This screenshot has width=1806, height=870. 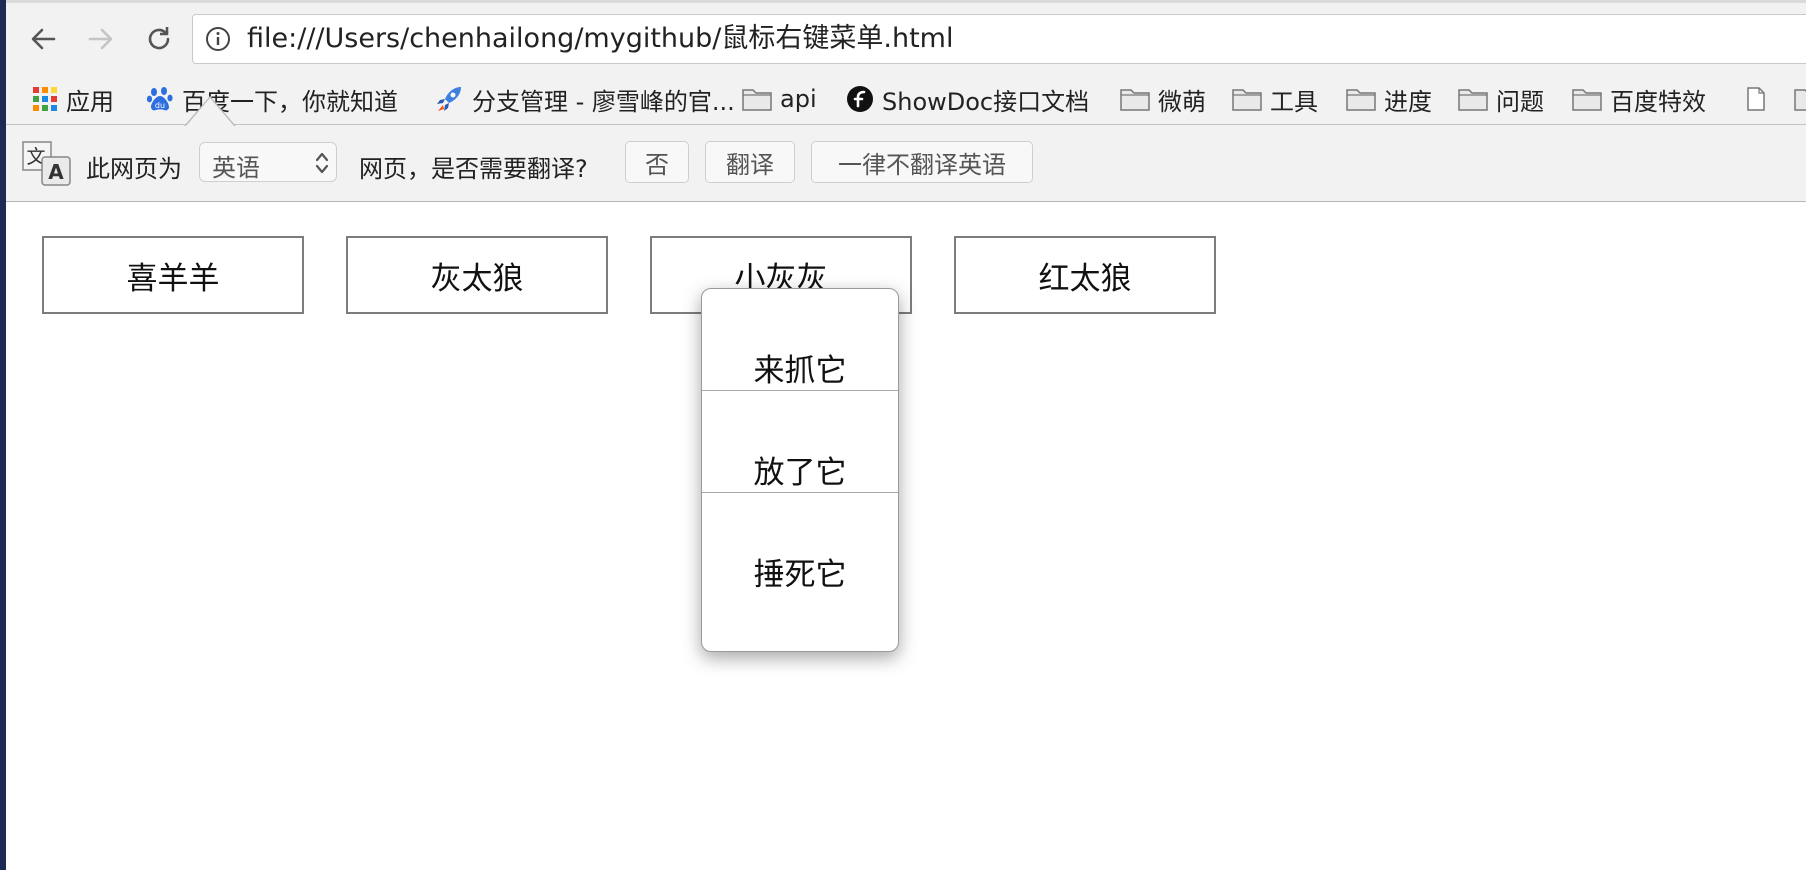 I want to click on translate-bar: 文 A 此网页为 英语 网页，是否需要翻译? 否 翻译 一律不翻译英语, so click(x=906, y=163).